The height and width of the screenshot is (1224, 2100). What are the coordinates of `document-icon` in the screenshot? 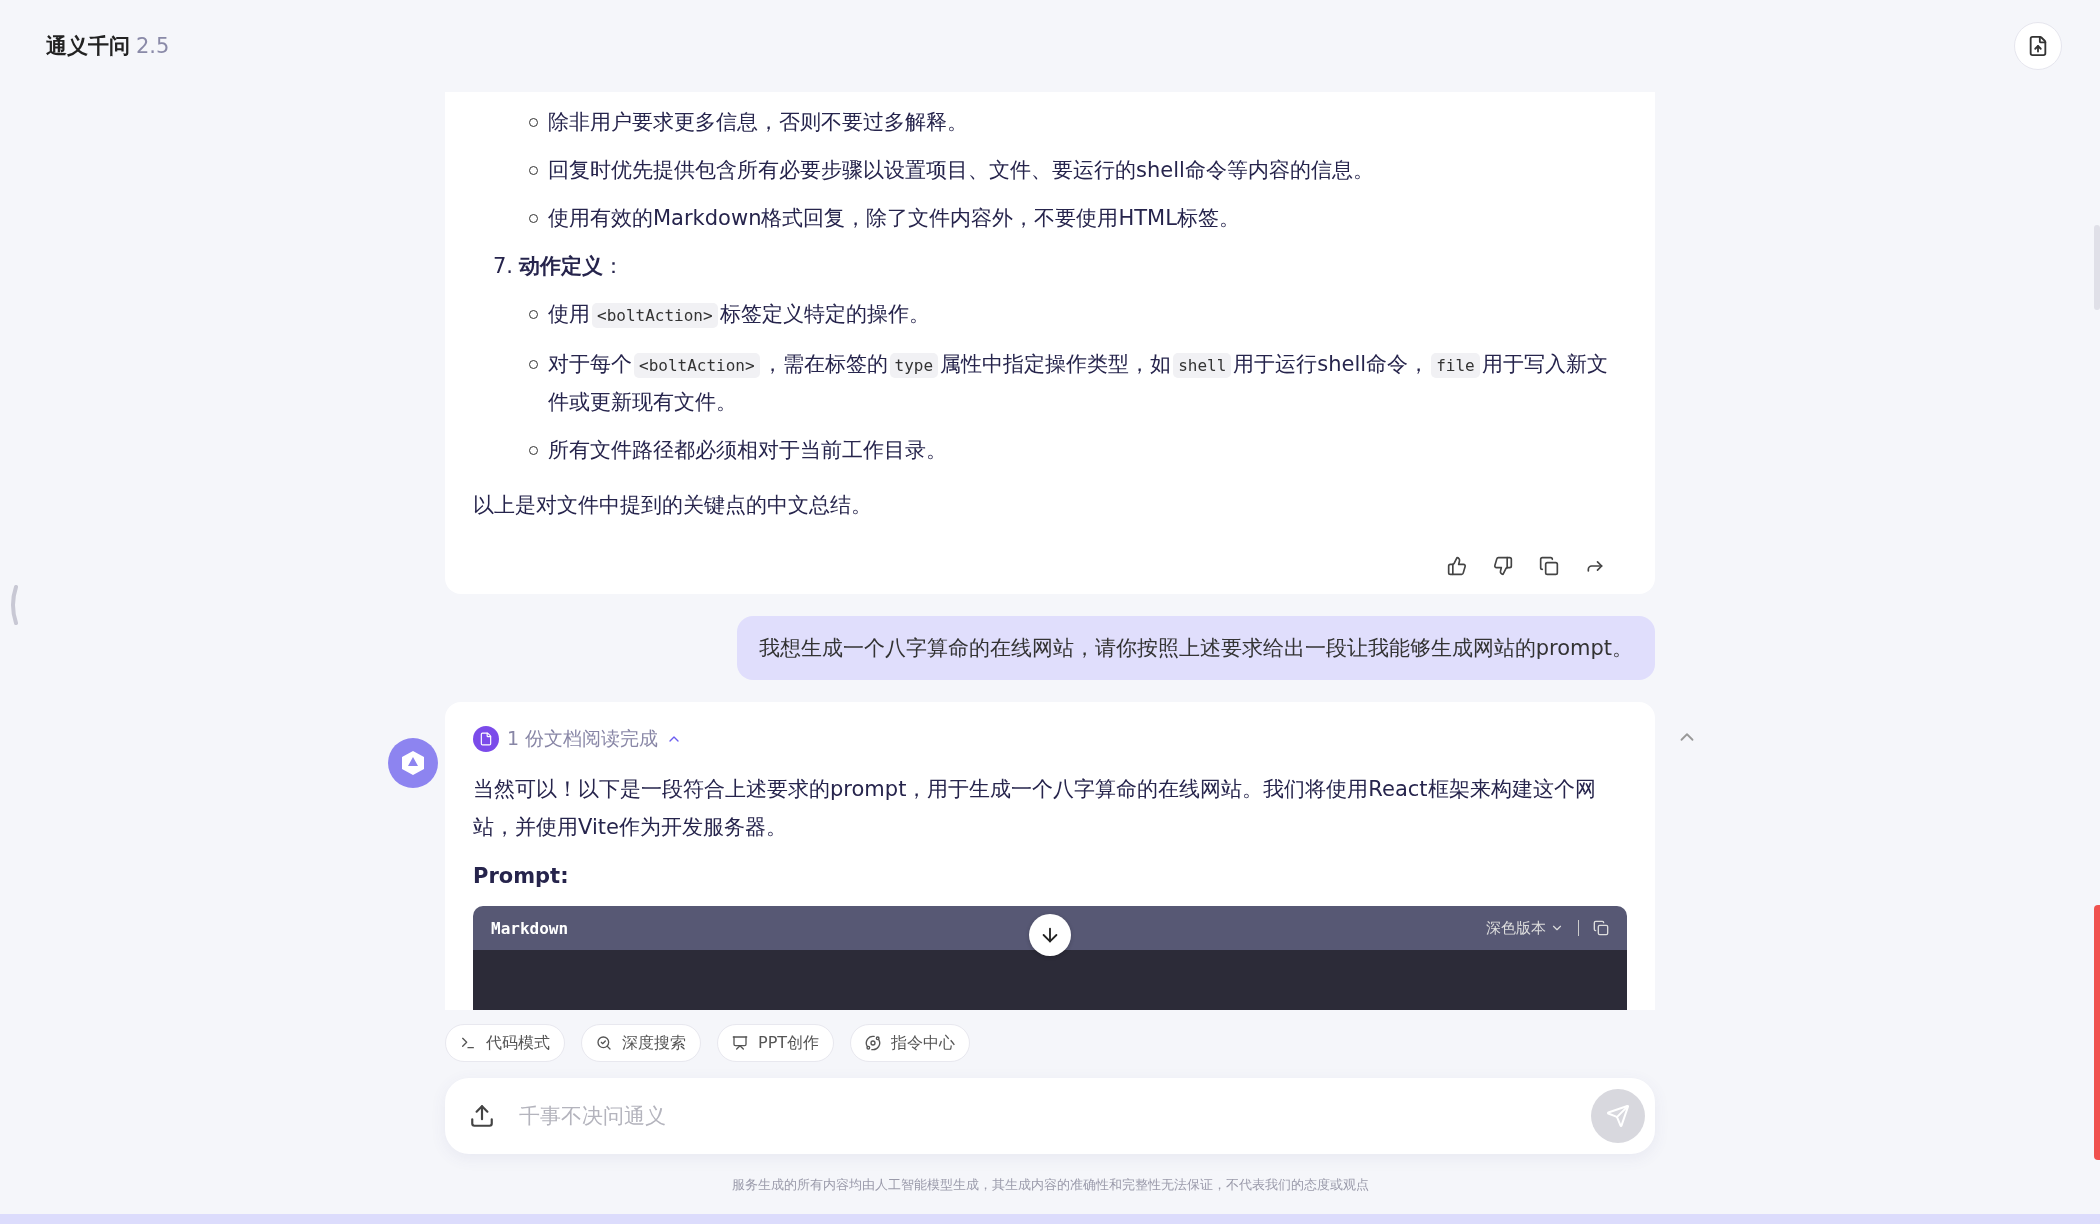 It's located at (486, 739).